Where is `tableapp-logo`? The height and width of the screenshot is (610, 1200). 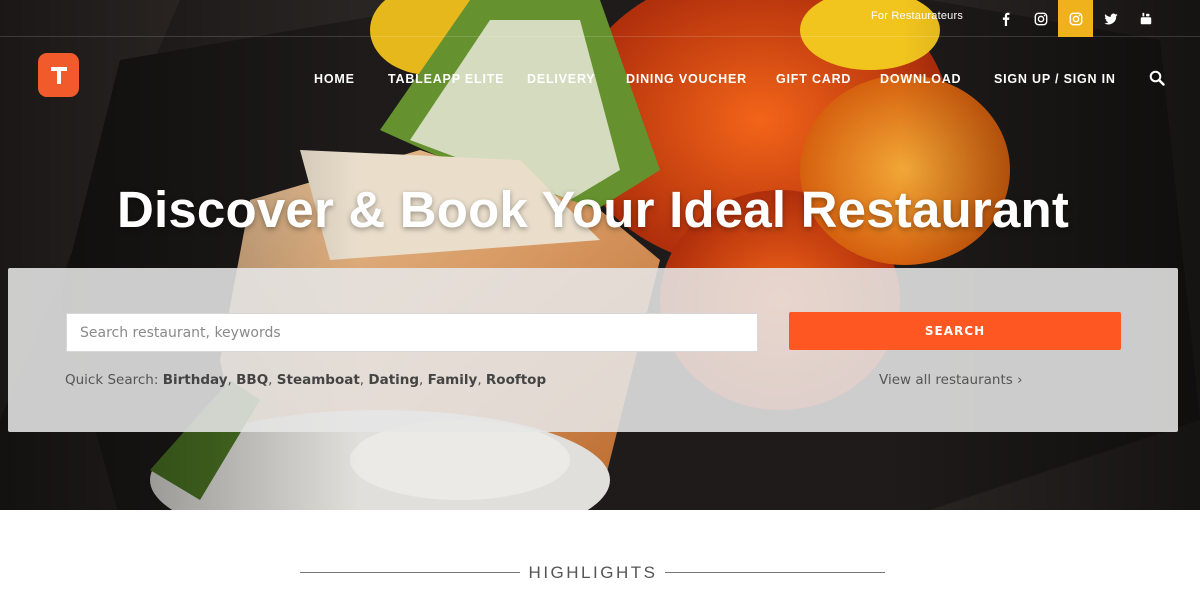
tableapp-logo is located at coordinates (58, 75).